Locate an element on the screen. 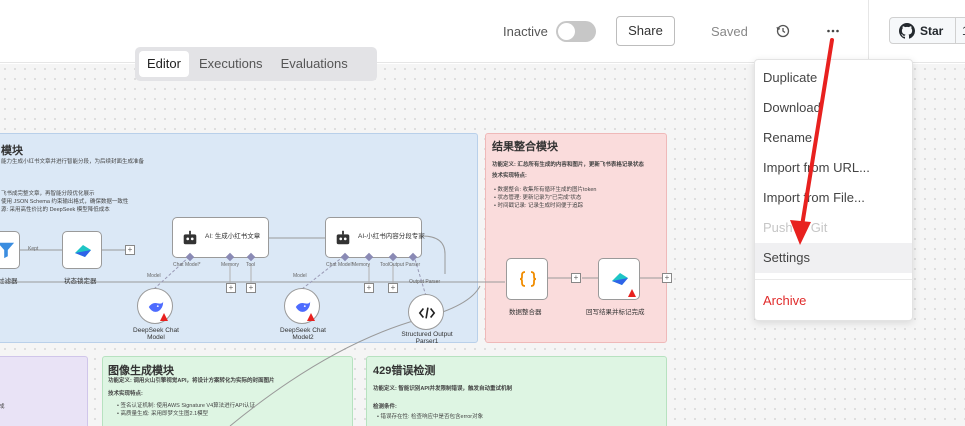  menu-item-settings: Settings is located at coordinates (833, 258).